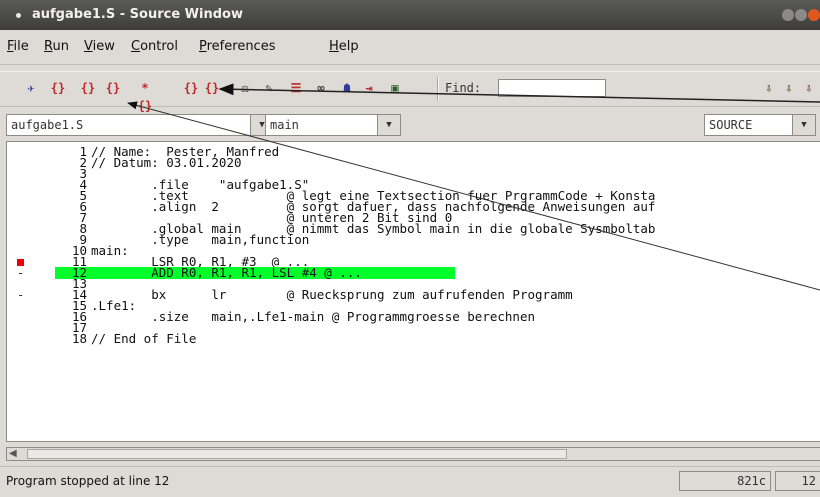  Describe the element at coordinates (552, 88) in the screenshot. I see `find-input` at that location.